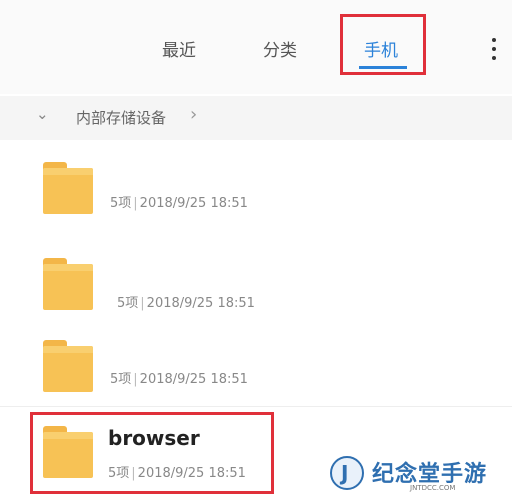 Image resolution: width=512 pixels, height=500 pixels. I want to click on watermark: J 纪念堂手游 JNTDCC.COM, so click(421, 477).